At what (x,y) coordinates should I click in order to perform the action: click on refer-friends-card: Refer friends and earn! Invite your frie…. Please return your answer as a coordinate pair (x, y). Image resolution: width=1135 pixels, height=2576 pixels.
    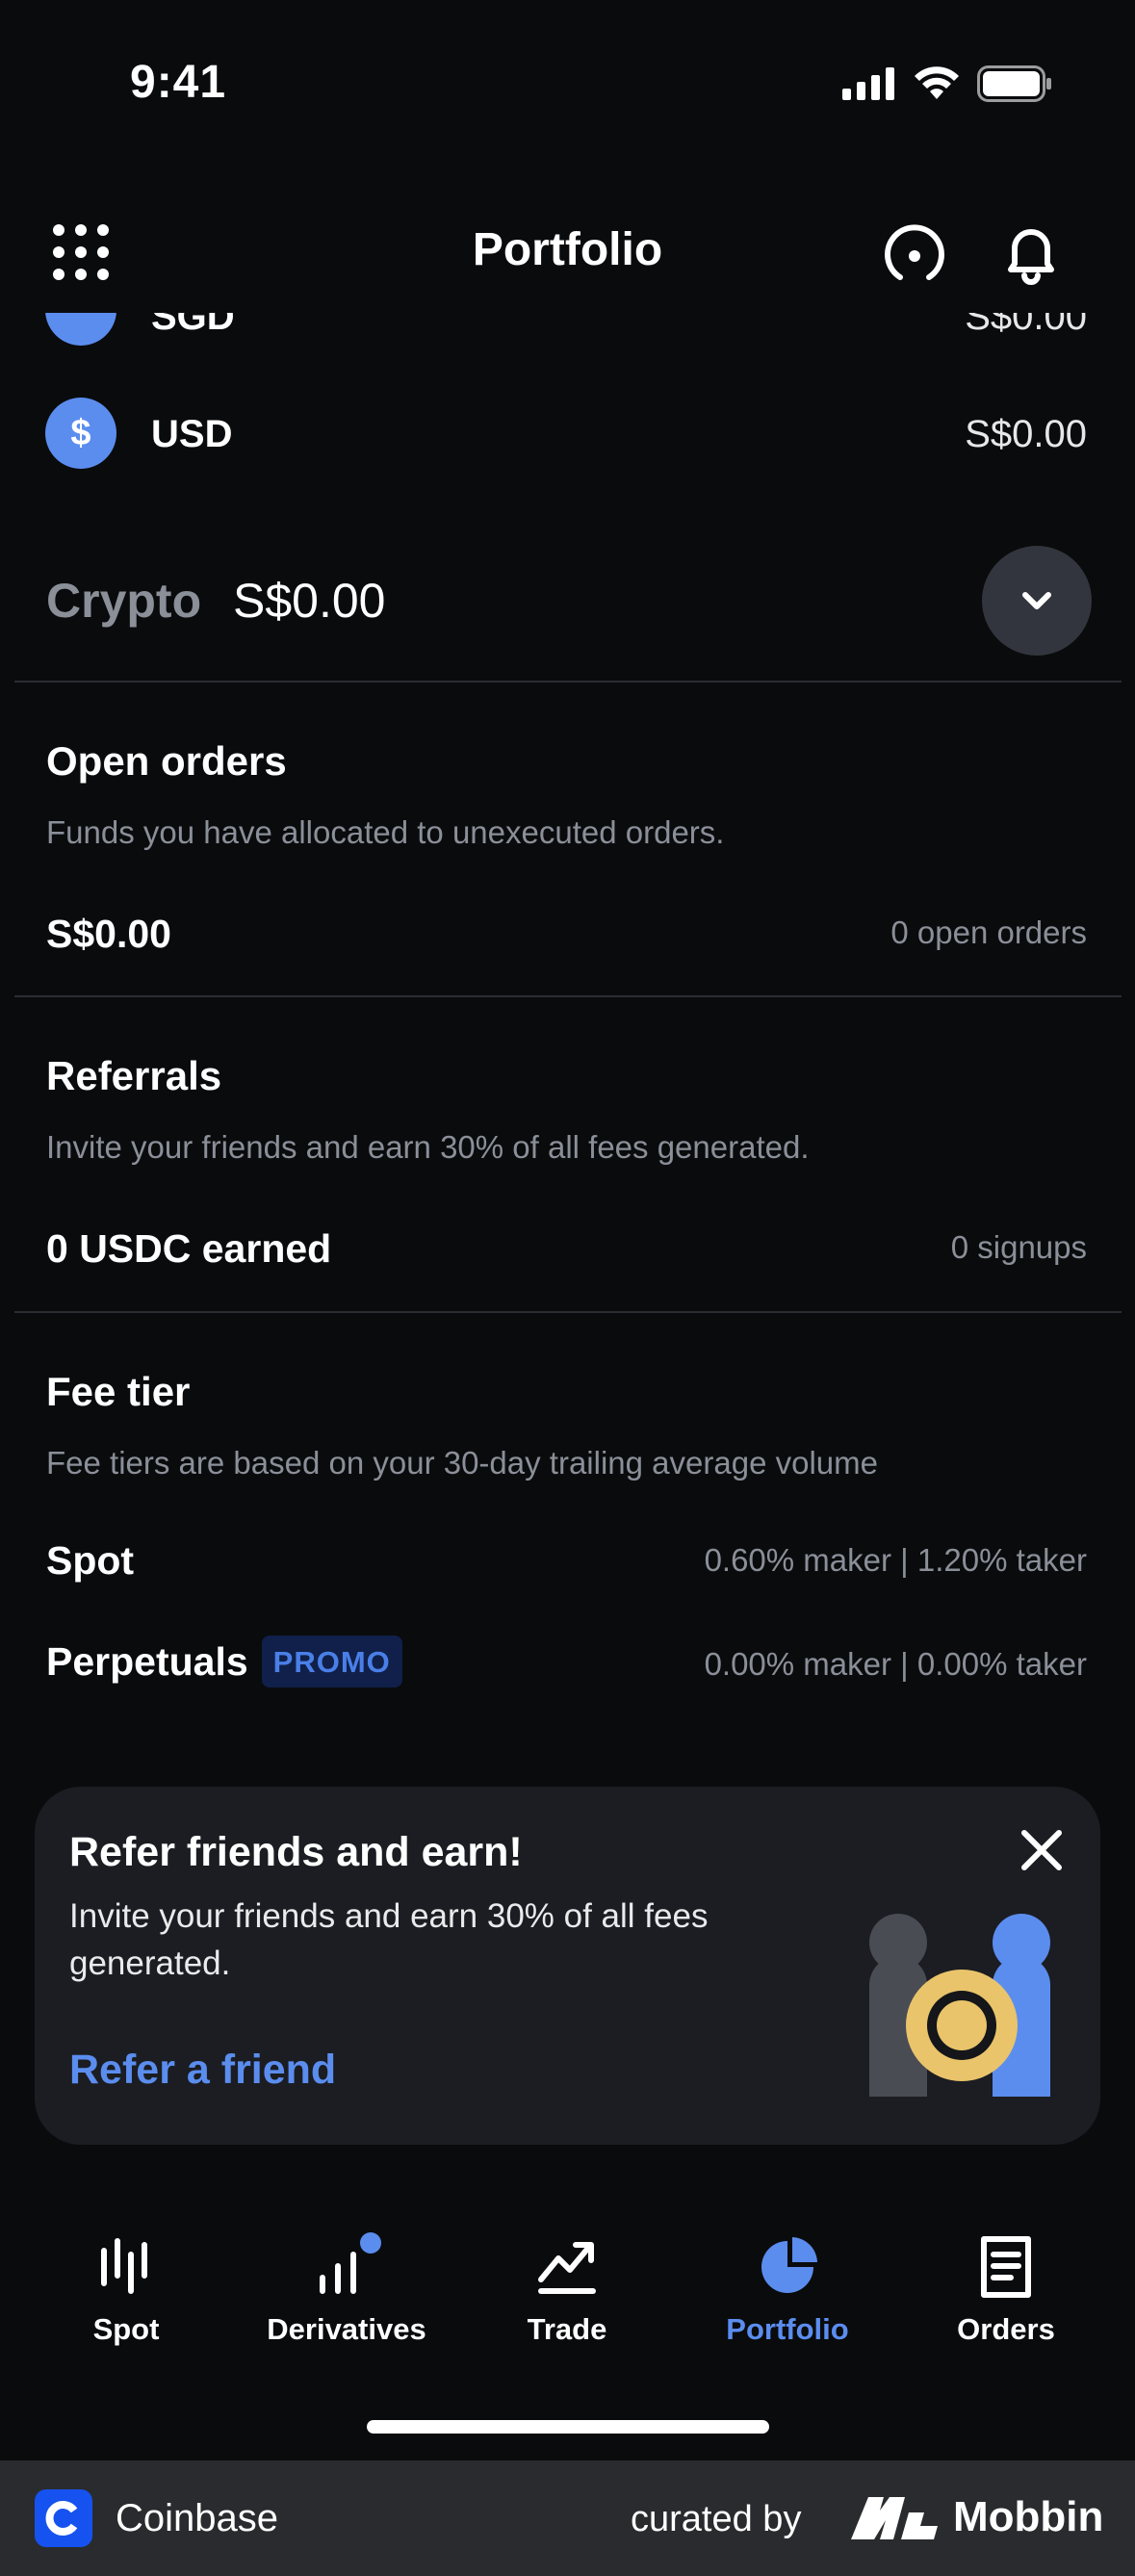
    Looking at the image, I should click on (567, 1966).